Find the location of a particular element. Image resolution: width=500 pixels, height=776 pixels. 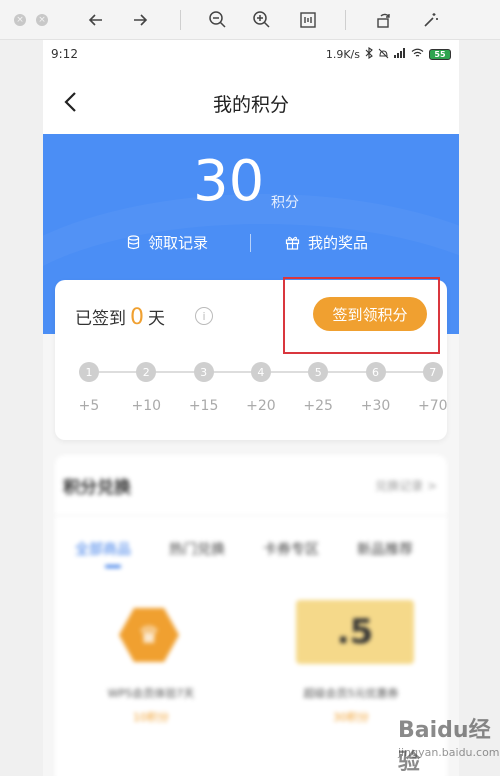

magic-wand-icon is located at coordinates (430, 20).